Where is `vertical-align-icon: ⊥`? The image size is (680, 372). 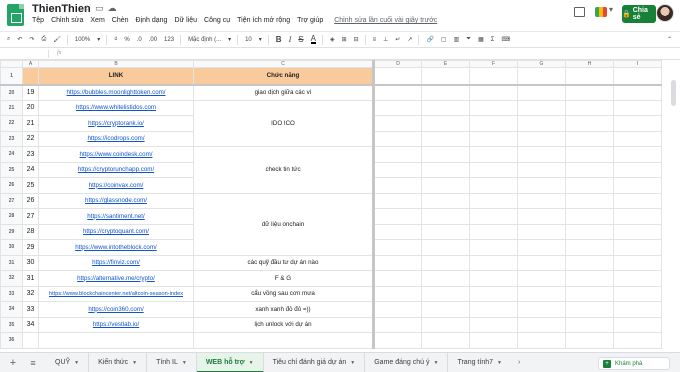 vertical-align-icon: ⊥ is located at coordinates (385, 39).